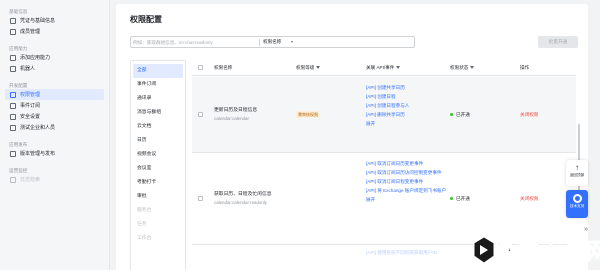 The width and height of the screenshot is (600, 270). What do you see at coordinates (459, 67) in the screenshot?
I see `header-status-label: 权限状态` at bounding box center [459, 67].